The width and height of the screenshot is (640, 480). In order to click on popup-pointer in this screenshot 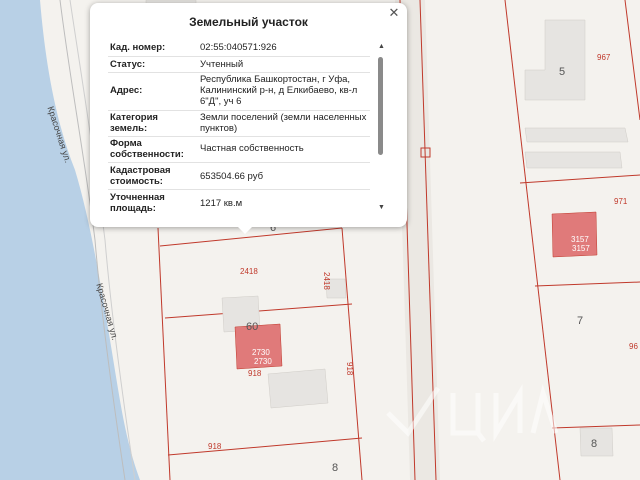, I will do `click(245, 229)`.